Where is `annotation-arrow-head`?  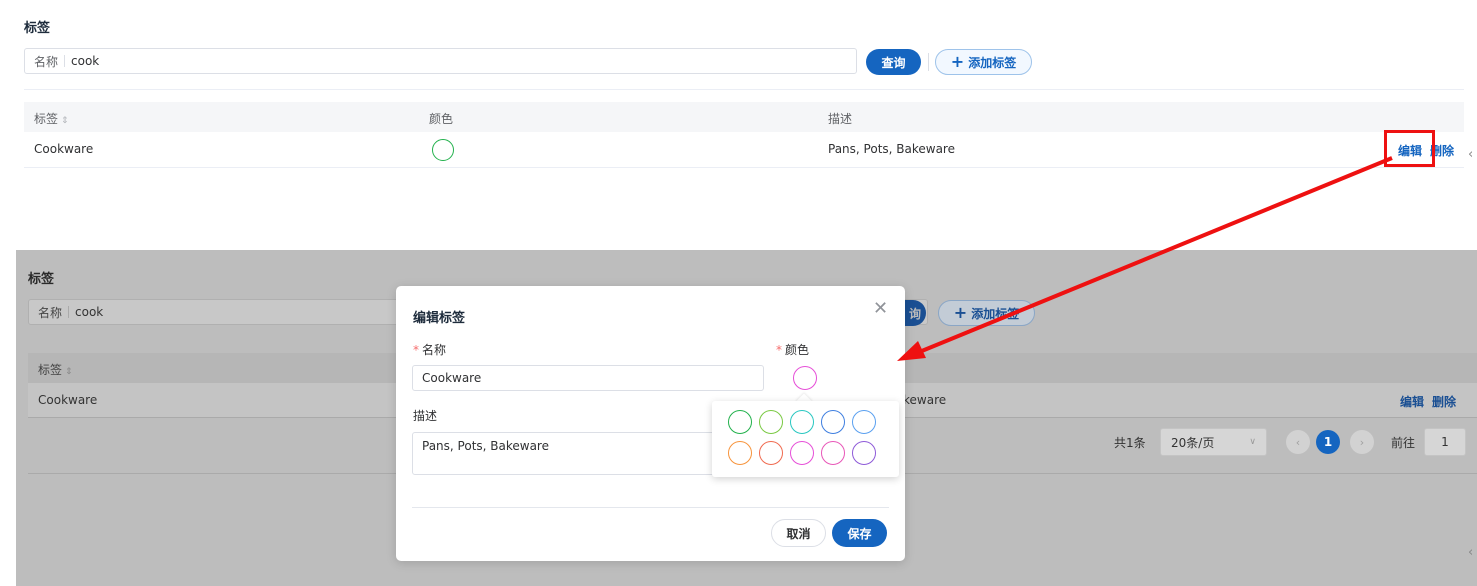 annotation-arrow-head is located at coordinates (911, 351).